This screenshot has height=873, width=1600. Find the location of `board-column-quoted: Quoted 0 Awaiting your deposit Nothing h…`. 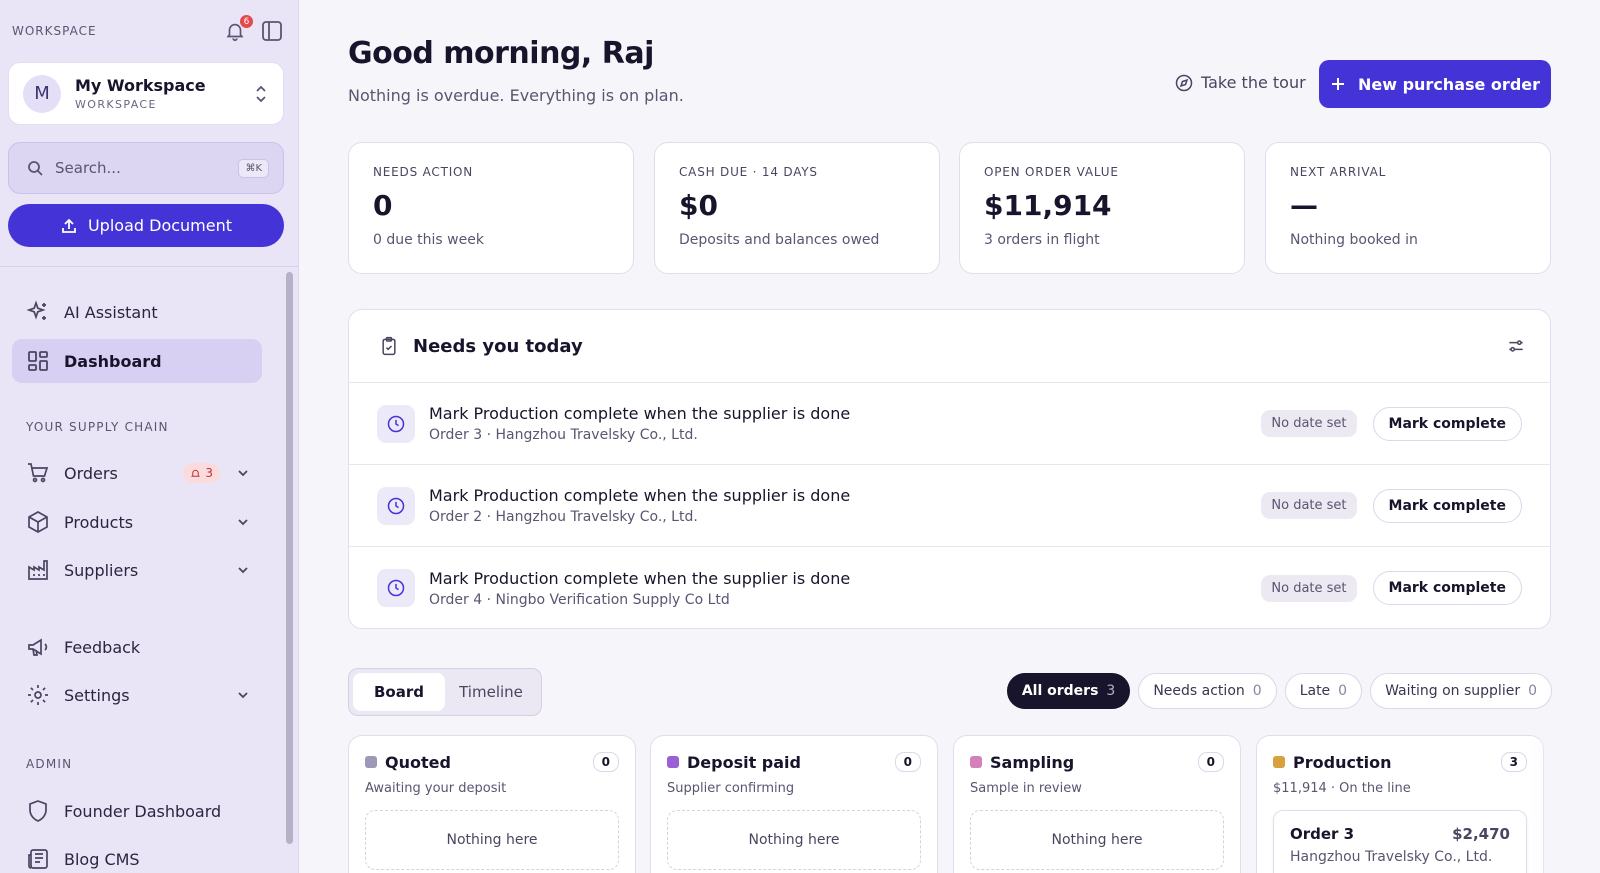

board-column-quoted: Quoted 0 Awaiting your deposit Nothing h… is located at coordinates (492, 804).